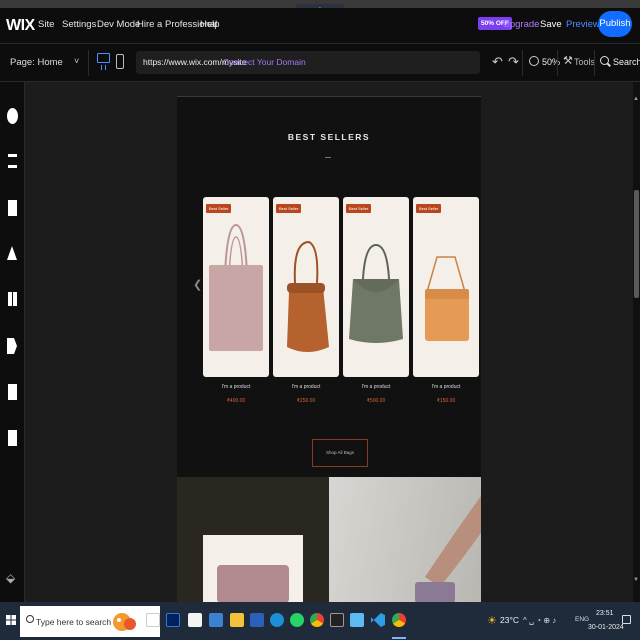  I want to click on fish-bowl-icon, so click(124, 622).